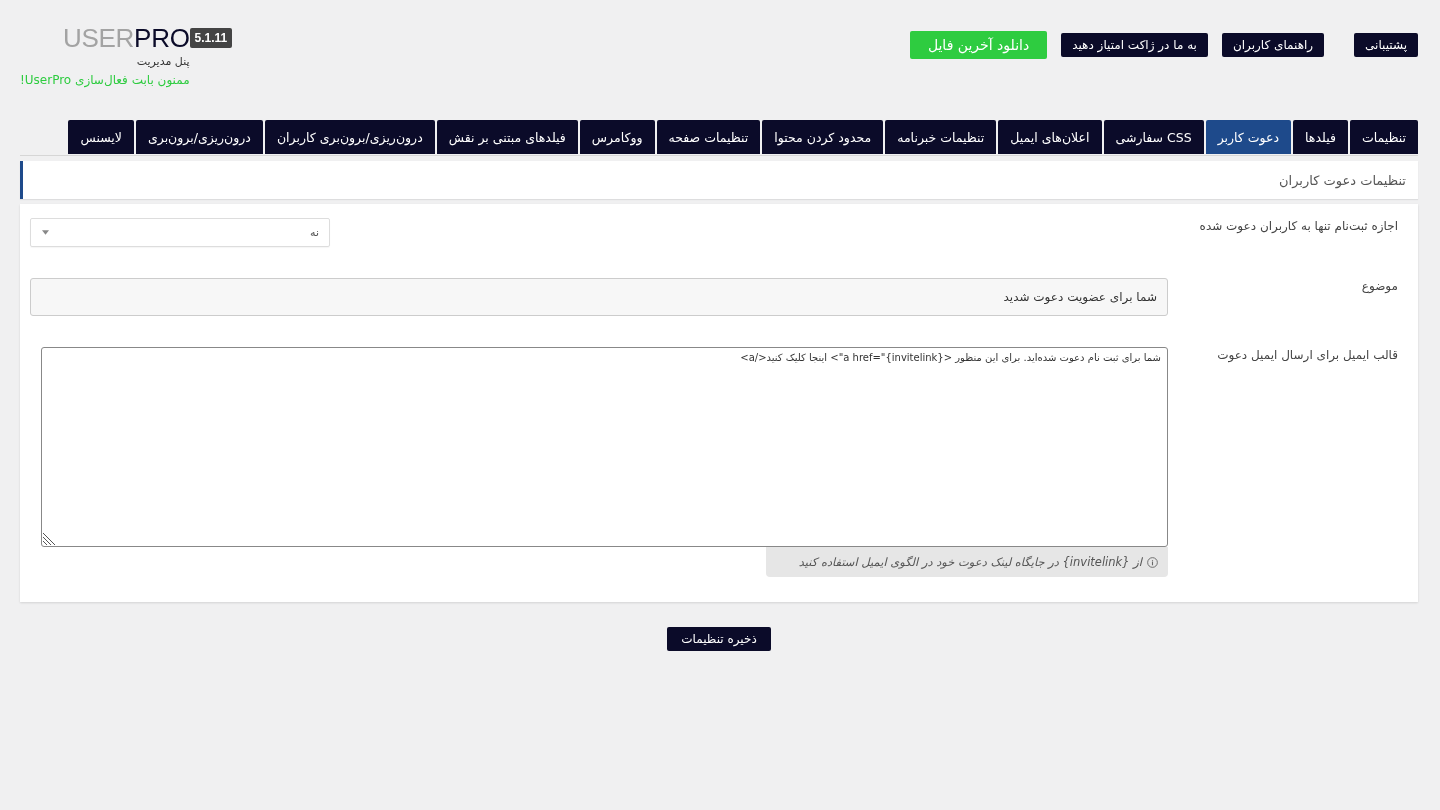 The width and height of the screenshot is (1440, 810). I want to click on tab: CSS سفارشی, so click(1153, 137).